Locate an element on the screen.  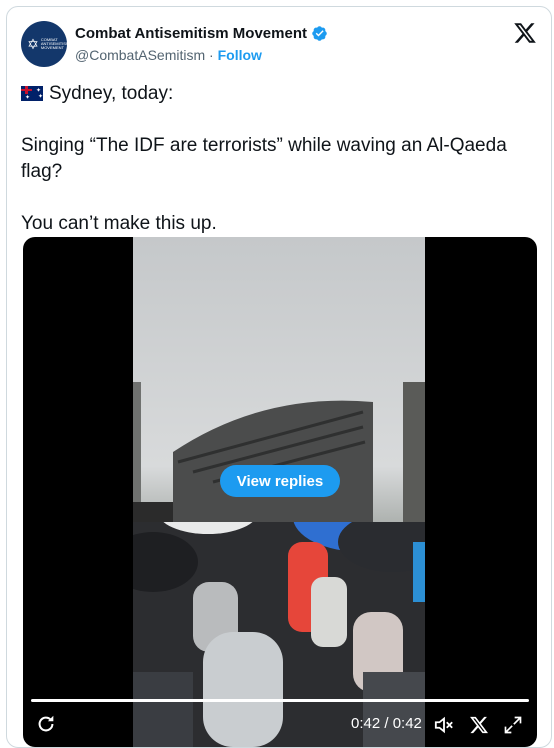
verified-badge-icon is located at coordinates (319, 33).